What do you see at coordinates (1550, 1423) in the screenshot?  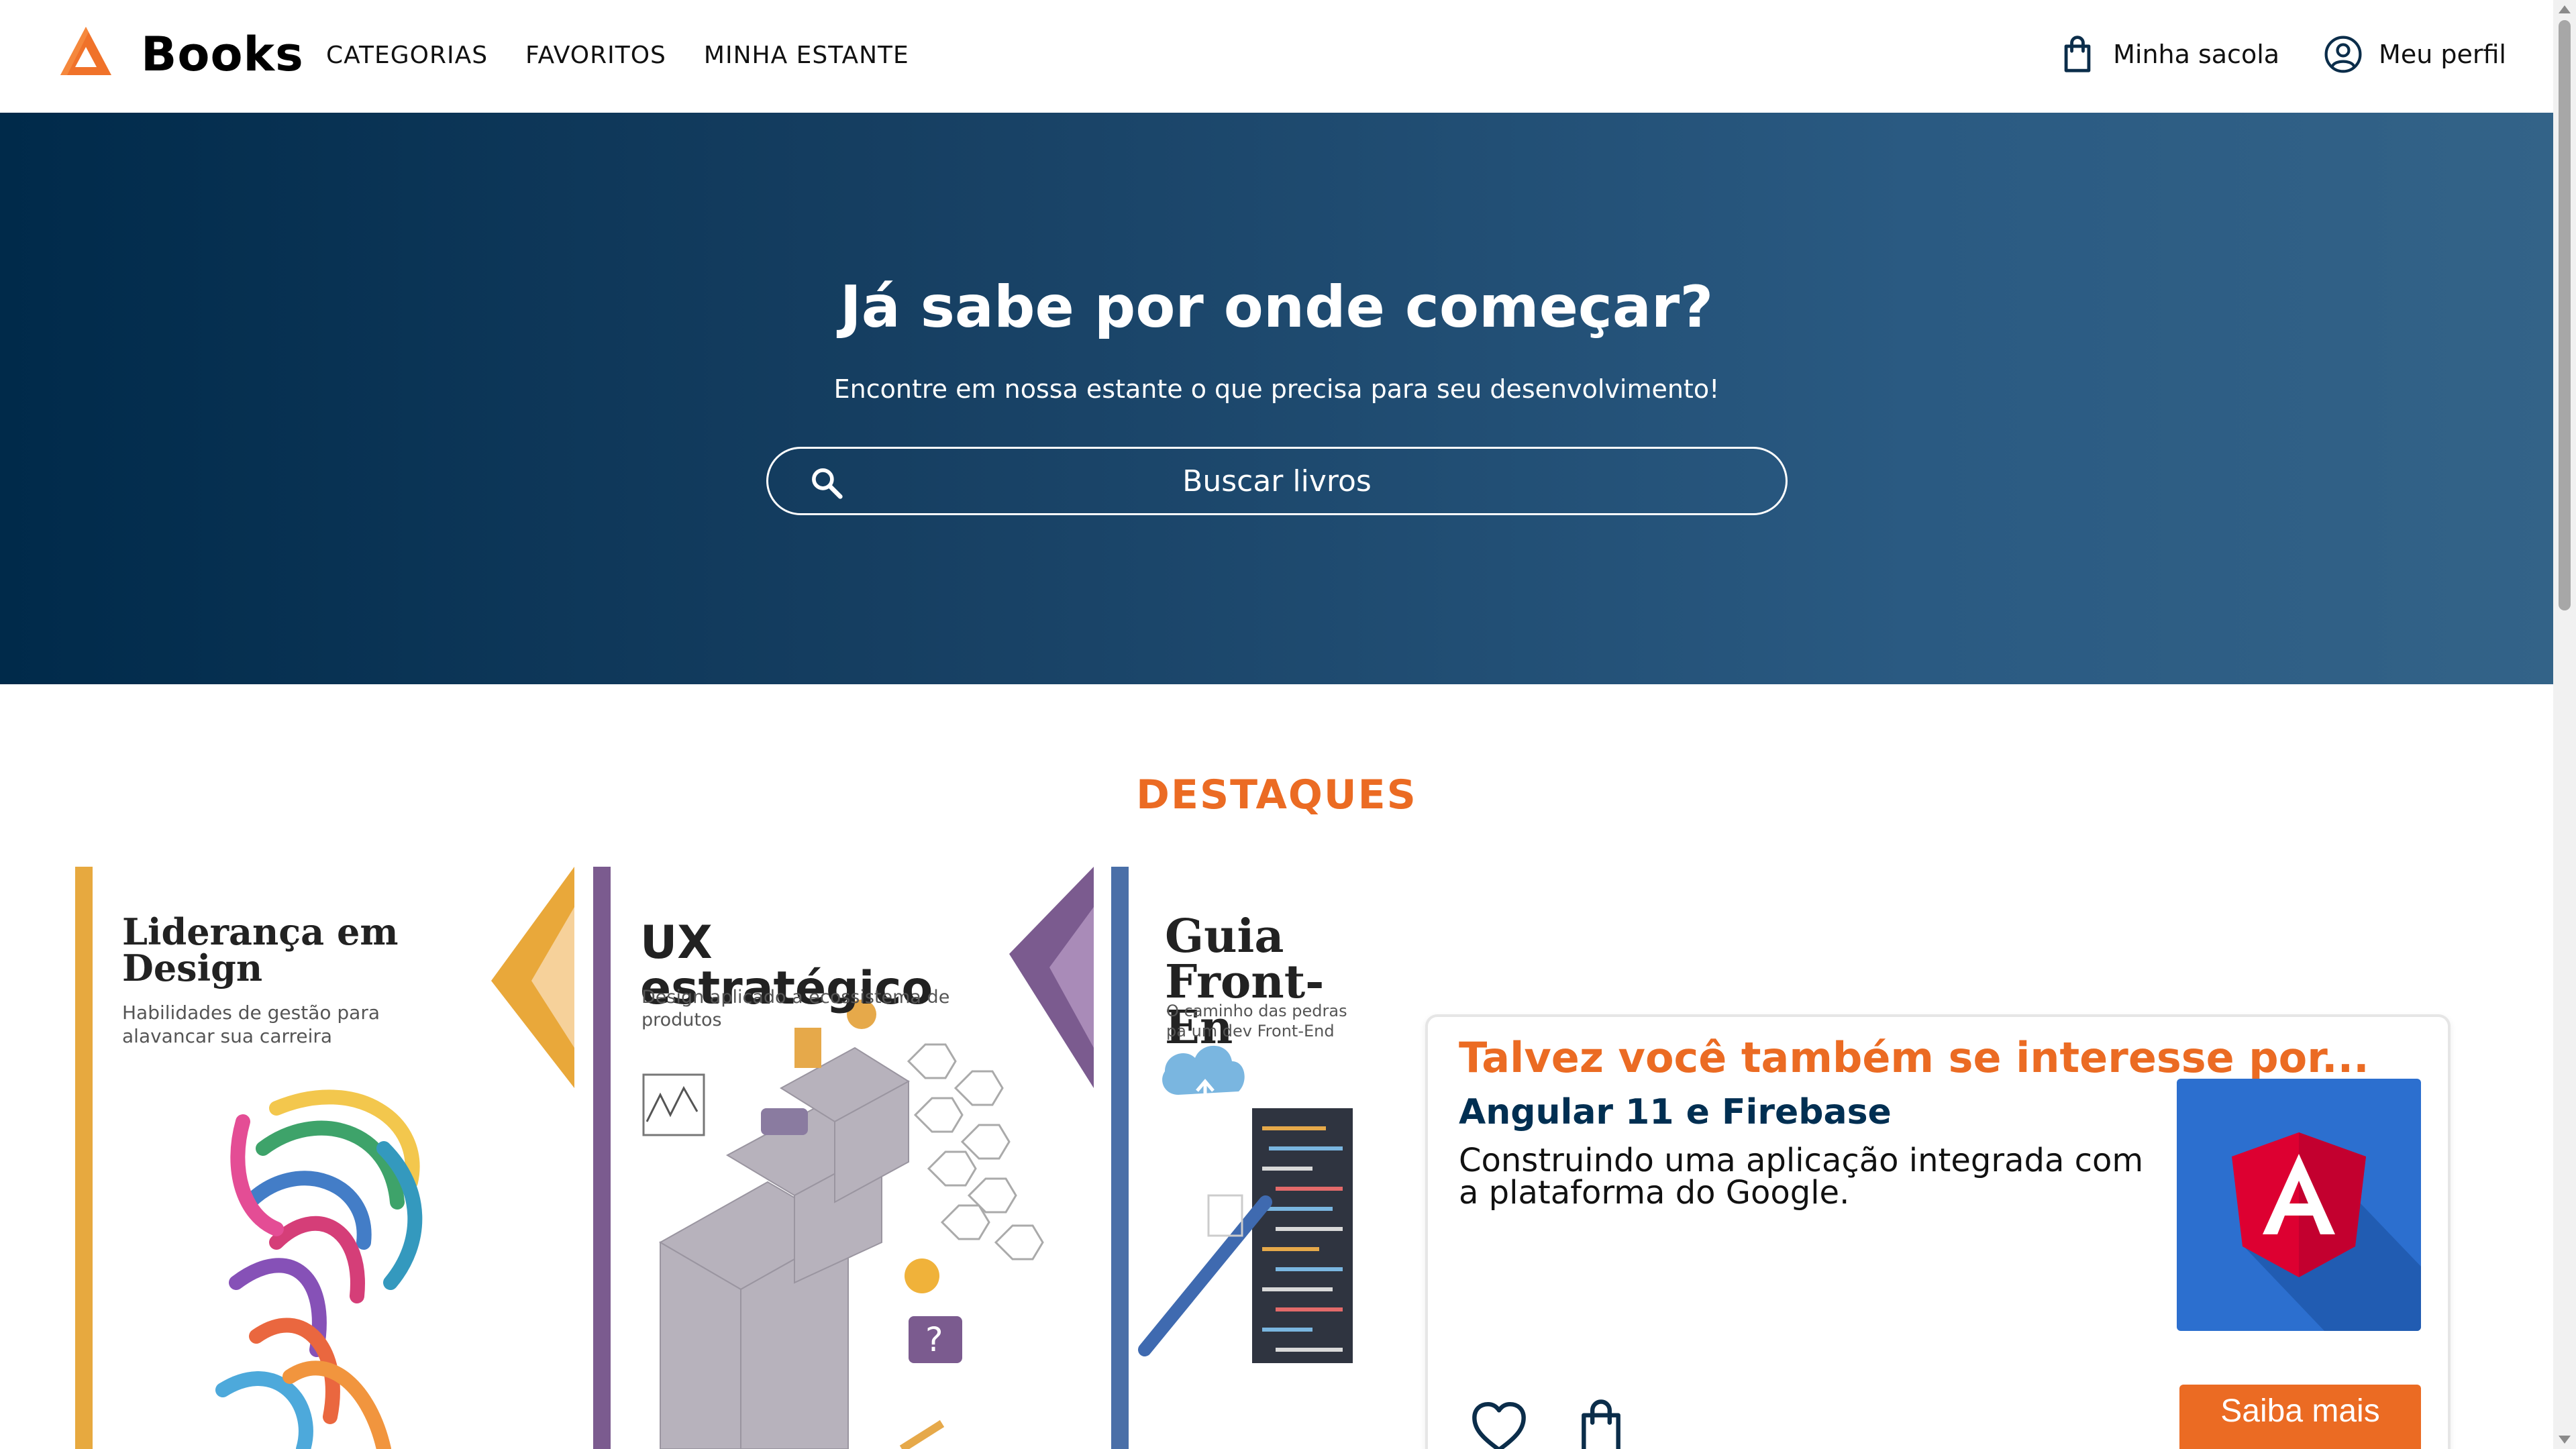 I see `card-actions` at bounding box center [1550, 1423].